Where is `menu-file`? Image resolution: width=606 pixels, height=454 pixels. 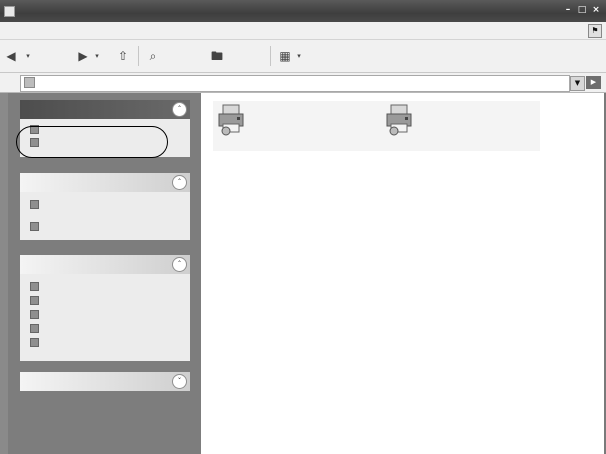 menu-file is located at coordinates (7, 30).